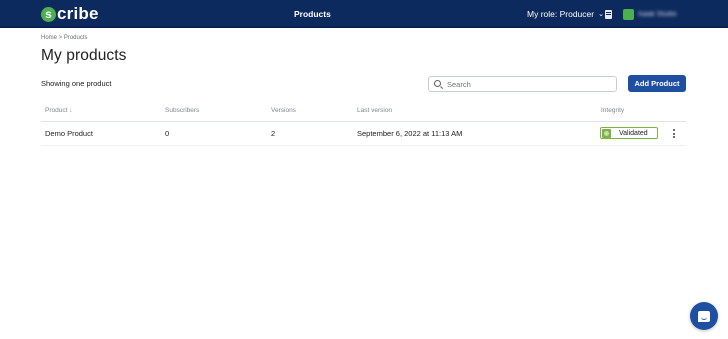 Image resolution: width=728 pixels, height=339 pixels. What do you see at coordinates (529, 84) in the screenshot?
I see `search-input` at bounding box center [529, 84].